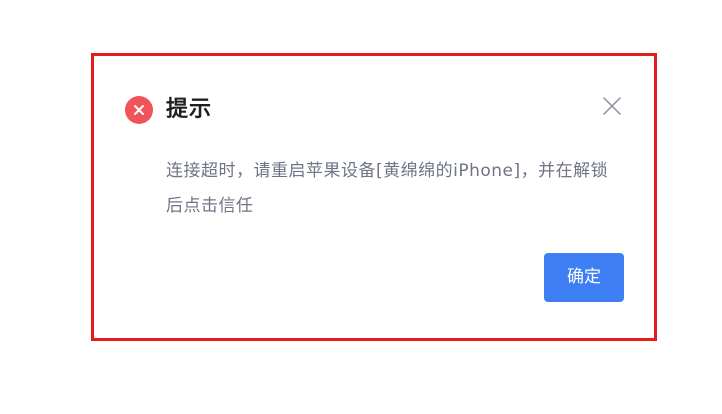 This screenshot has width=722, height=414. What do you see at coordinates (387, 188) in the screenshot?
I see `dialog-message: 连接超时，请重启苹果设备[黄绵绵的iPhone]，并在解锁后点击信任` at bounding box center [387, 188].